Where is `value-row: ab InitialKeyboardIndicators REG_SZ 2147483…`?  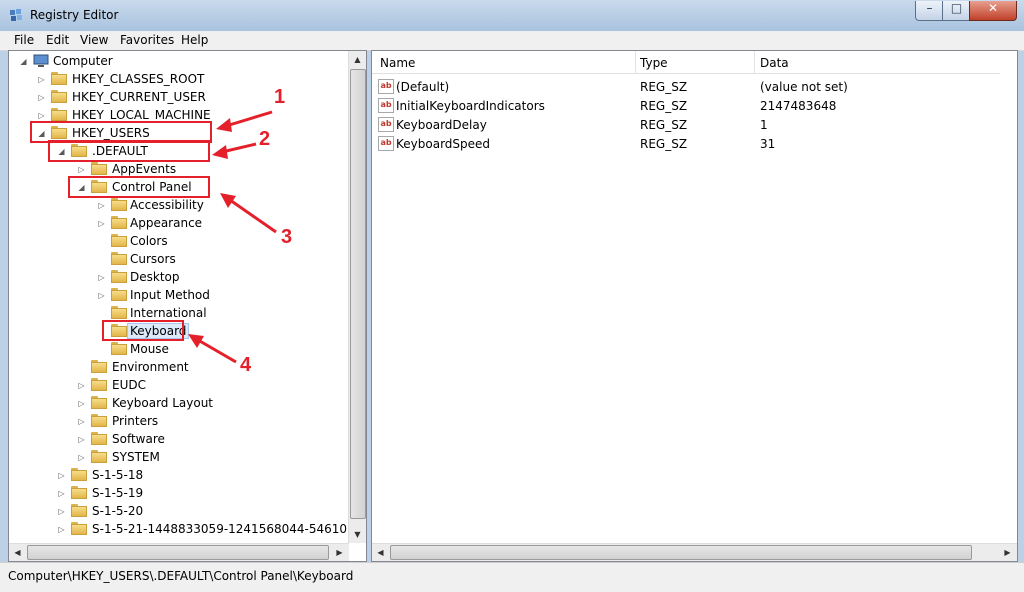 value-row: ab InitialKeyboardIndicators REG_SZ 2147483… is located at coordinates (686, 105).